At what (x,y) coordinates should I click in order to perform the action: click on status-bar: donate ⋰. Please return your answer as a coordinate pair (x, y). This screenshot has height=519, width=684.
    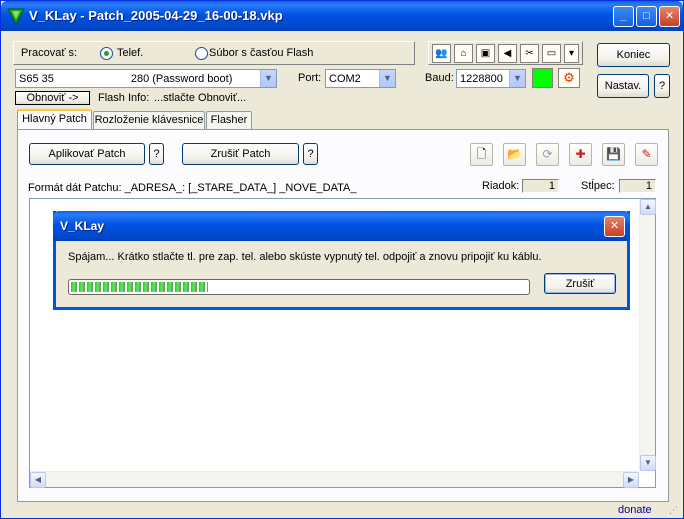
    Looking at the image, I should click on (342, 510).